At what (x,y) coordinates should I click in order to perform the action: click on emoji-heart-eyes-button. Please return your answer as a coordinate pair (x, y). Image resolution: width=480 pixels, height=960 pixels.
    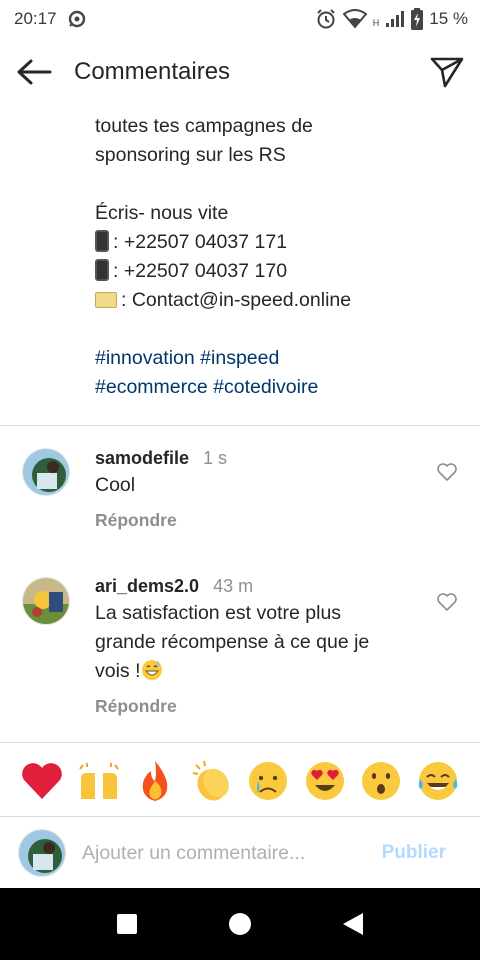
    Looking at the image, I should click on (325, 781).